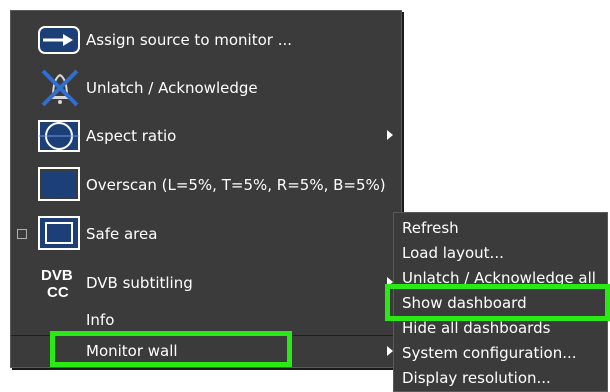 This screenshot has height=392, width=610. Describe the element at coordinates (172, 88) in the screenshot. I see `menu-item-label: Unlatch / Acknowledge` at that location.